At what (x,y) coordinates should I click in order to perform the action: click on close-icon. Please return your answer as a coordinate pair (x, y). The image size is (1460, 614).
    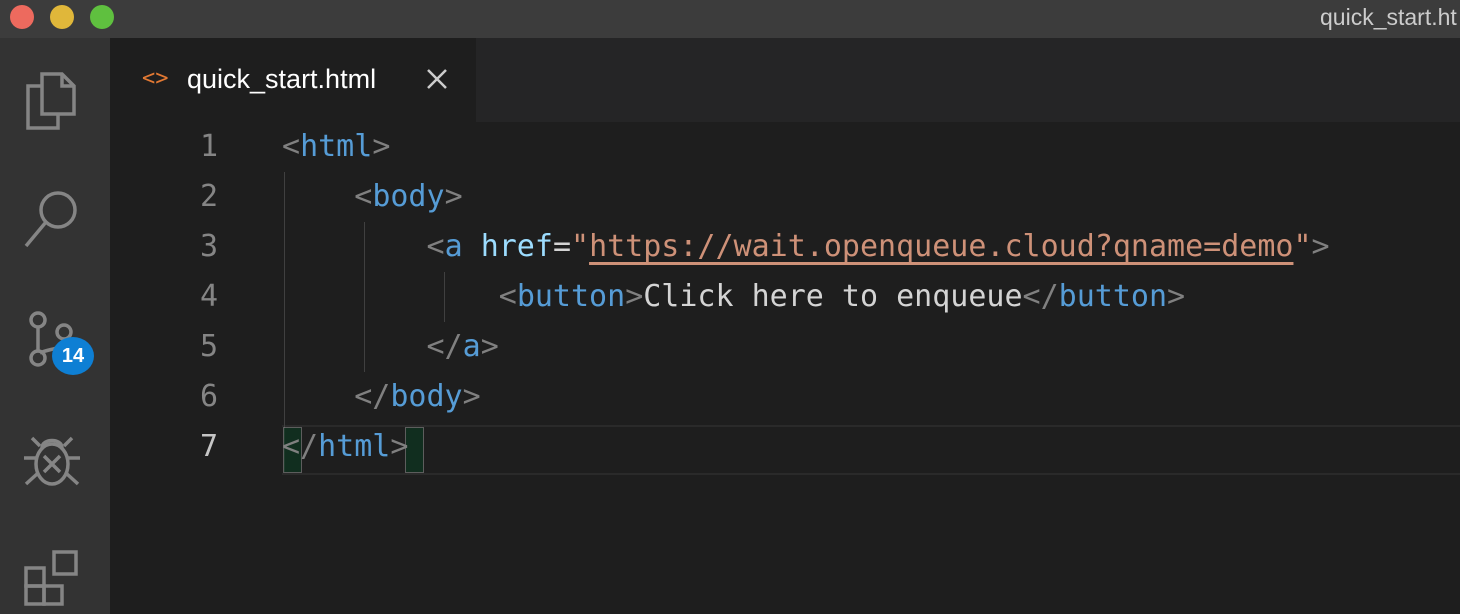
    Looking at the image, I should click on (437, 79).